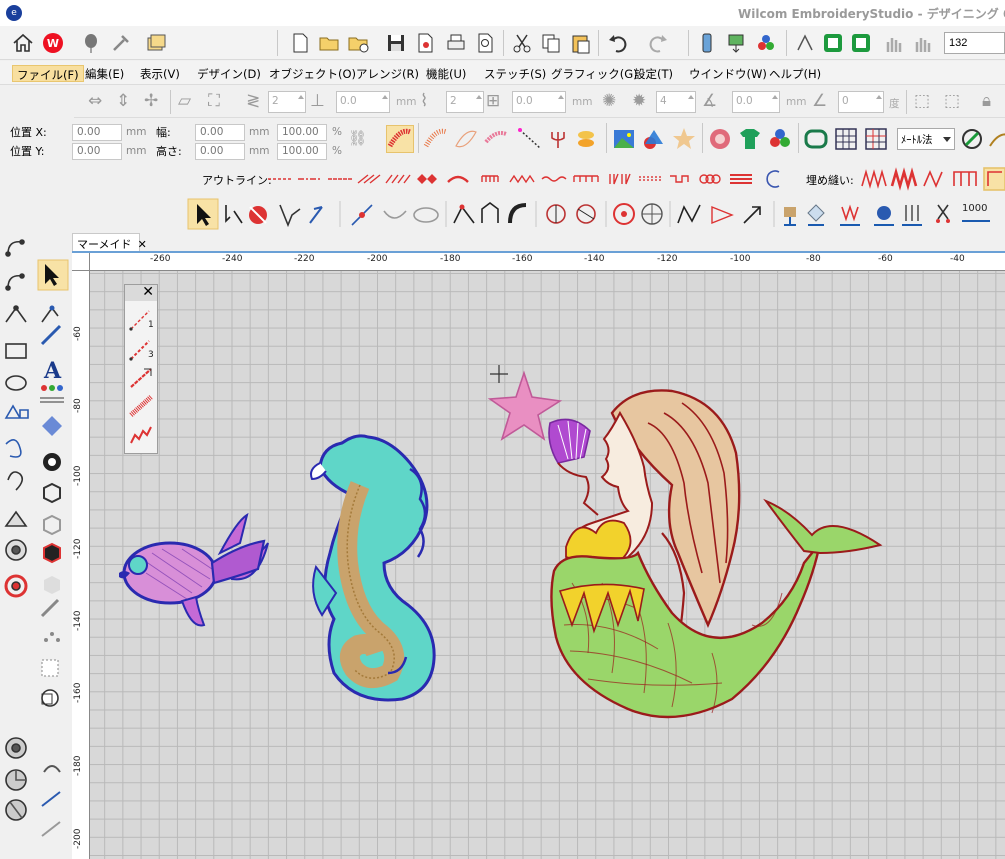 This screenshot has width=1005, height=859. Describe the element at coordinates (357, 138) in the screenshot. I see `proportion-lock-icon: ⛓` at that location.